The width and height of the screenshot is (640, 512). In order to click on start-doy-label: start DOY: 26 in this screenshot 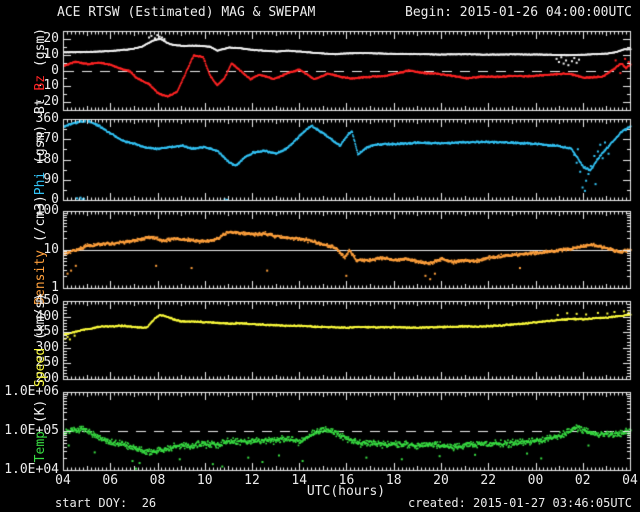, I will do `click(106, 503)`.